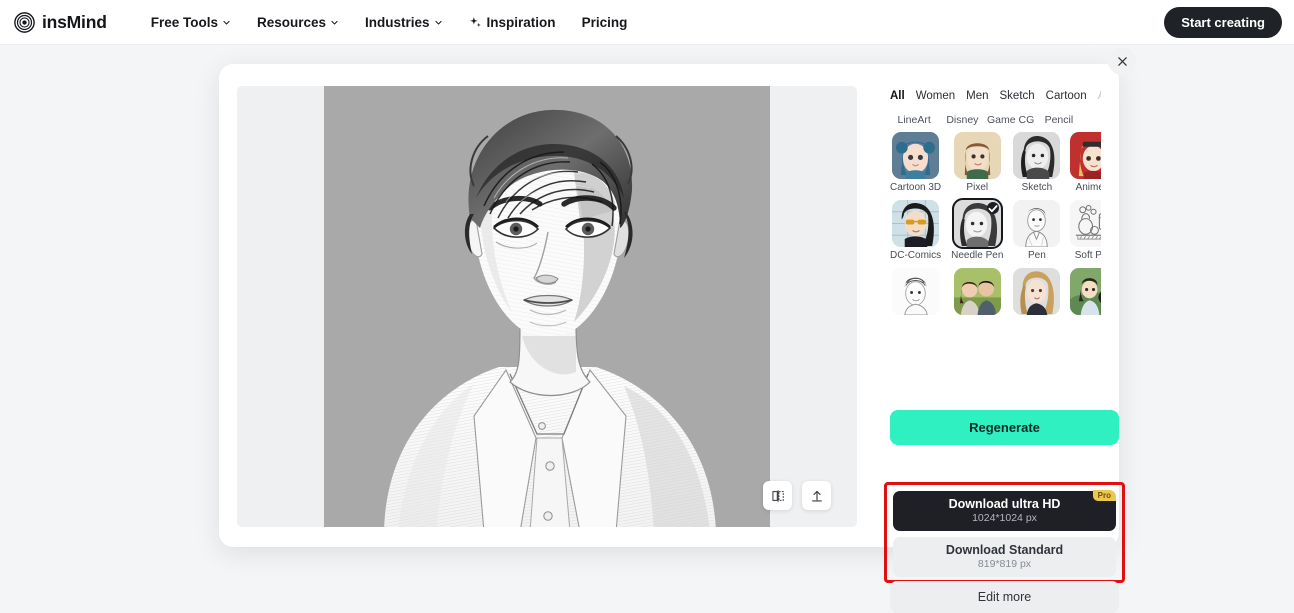 This screenshot has width=1294, height=613. What do you see at coordinates (1088, 187) in the screenshot?
I see `style-label: Anime 3` at bounding box center [1088, 187].